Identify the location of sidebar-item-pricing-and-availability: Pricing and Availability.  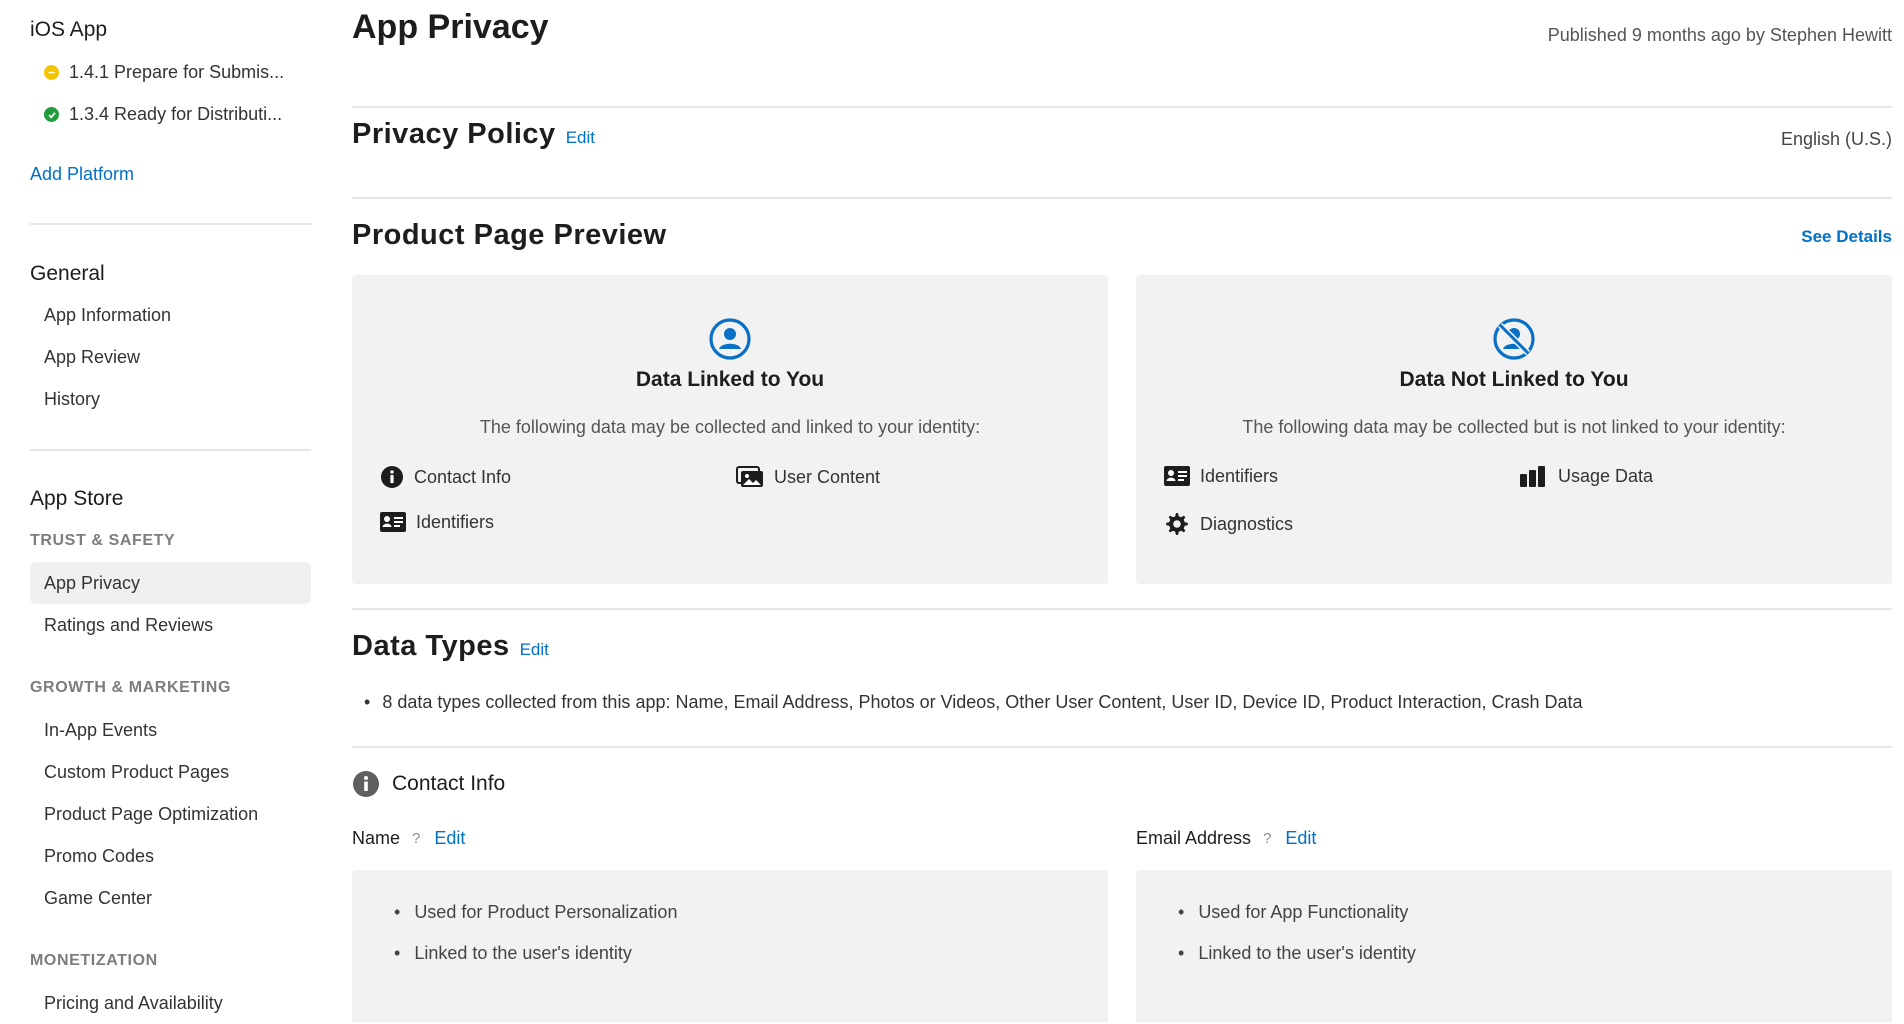
(170, 1003).